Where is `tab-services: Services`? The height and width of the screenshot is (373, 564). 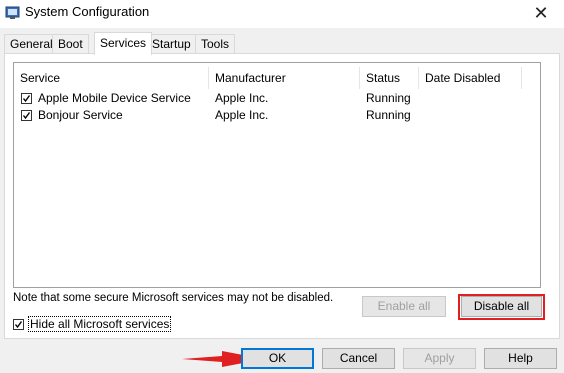 tab-services: Services is located at coordinates (123, 43).